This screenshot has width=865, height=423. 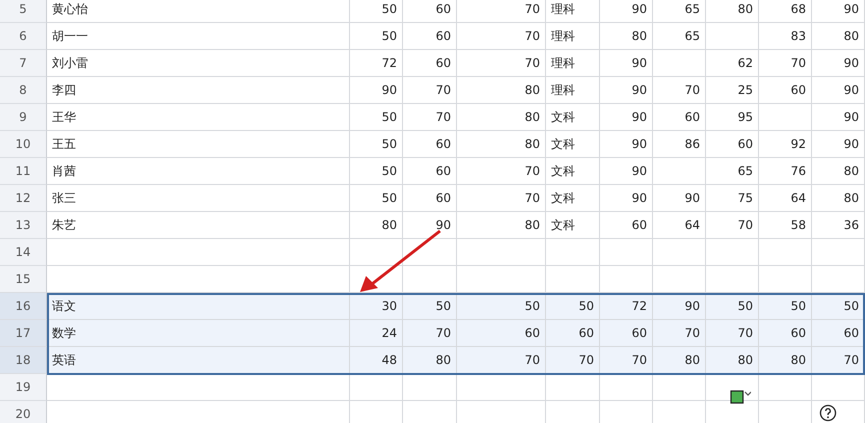 I want to click on table-cell: 张三, so click(x=198, y=198).